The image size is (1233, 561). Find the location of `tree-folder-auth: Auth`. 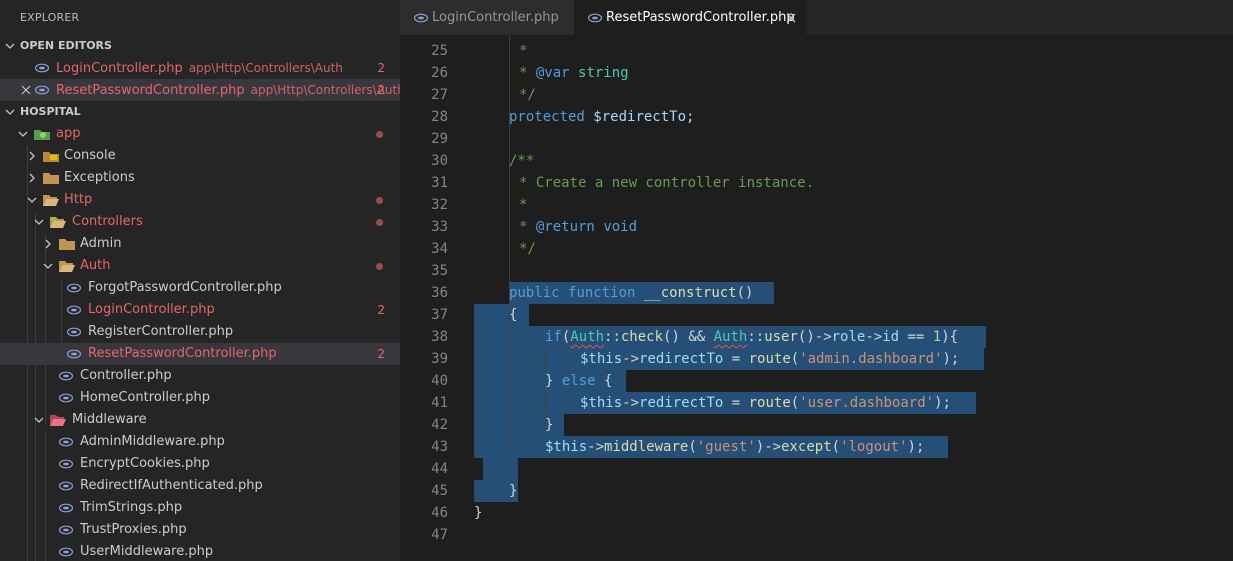

tree-folder-auth: Auth is located at coordinates (200, 266).